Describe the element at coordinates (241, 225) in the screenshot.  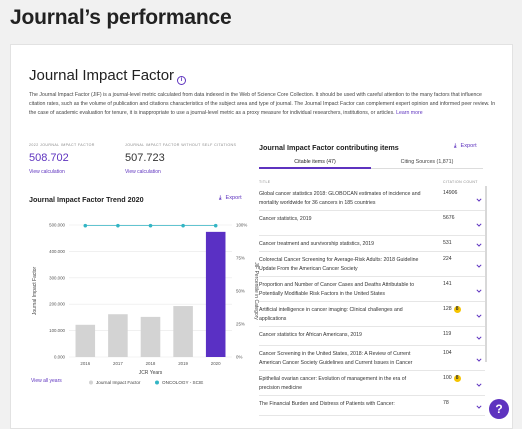
I see `y2-tick-label: 100%` at that location.